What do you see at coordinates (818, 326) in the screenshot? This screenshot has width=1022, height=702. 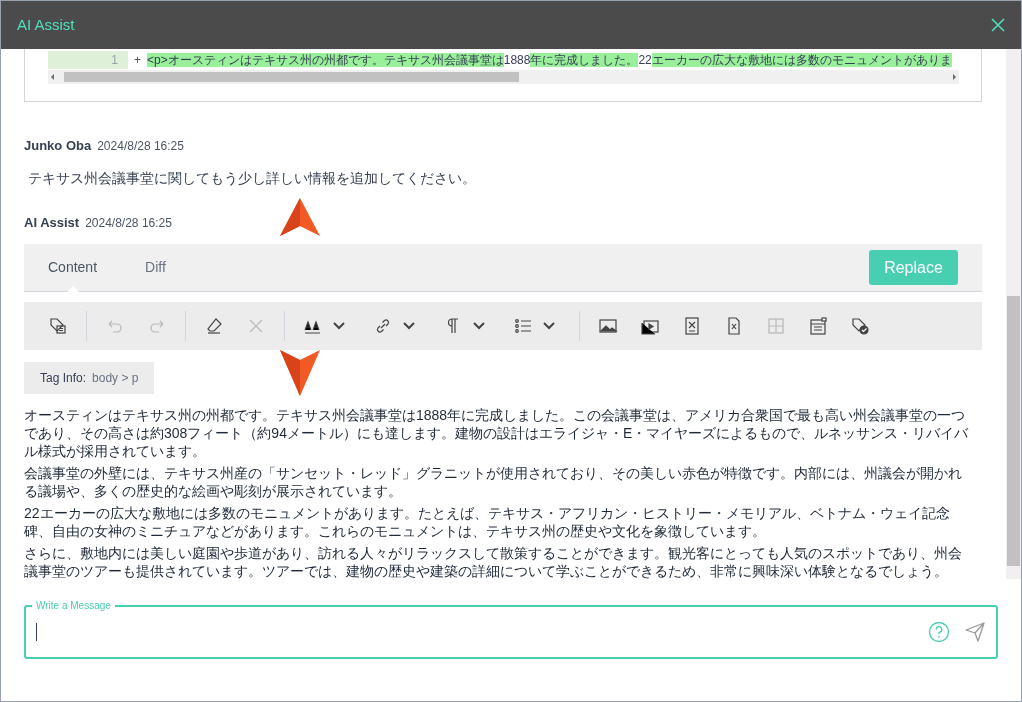 I see `layout-icon` at bounding box center [818, 326].